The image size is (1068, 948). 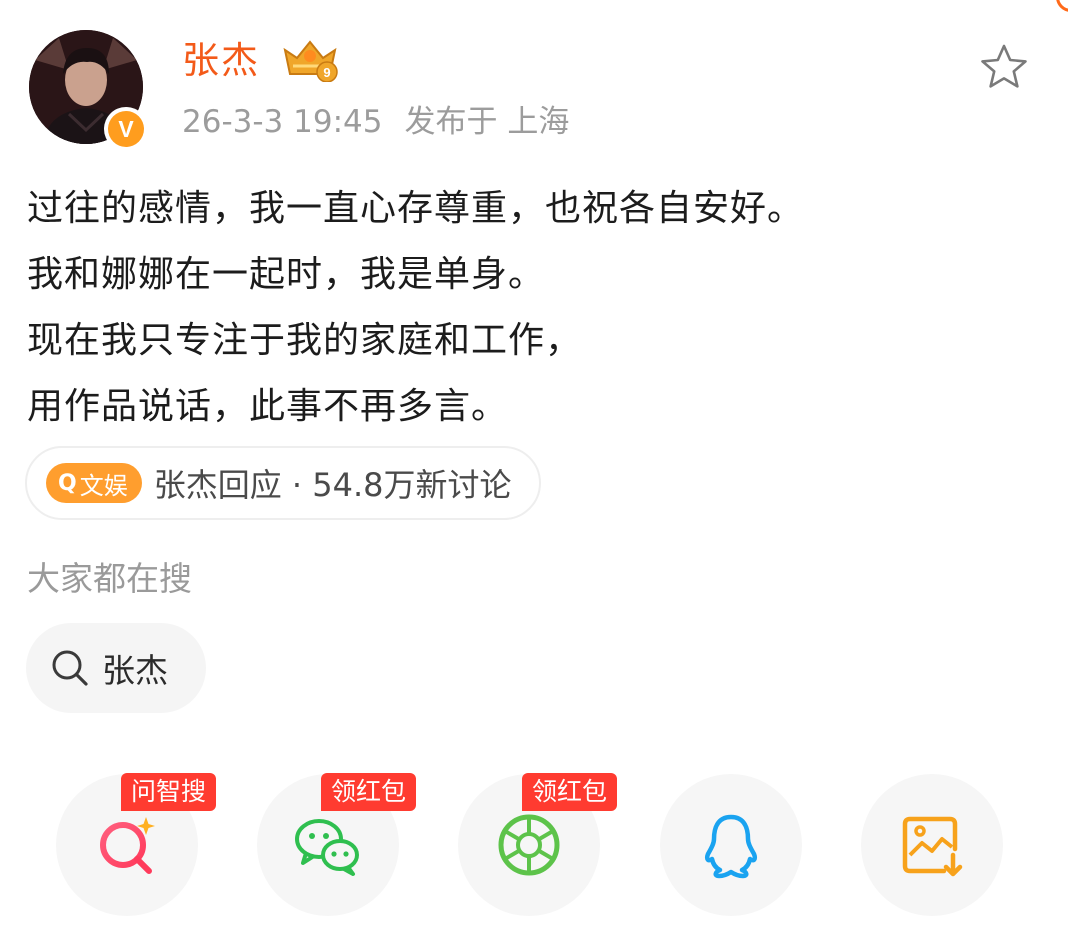 I want to click on author-name: 张杰, so click(x=221, y=61).